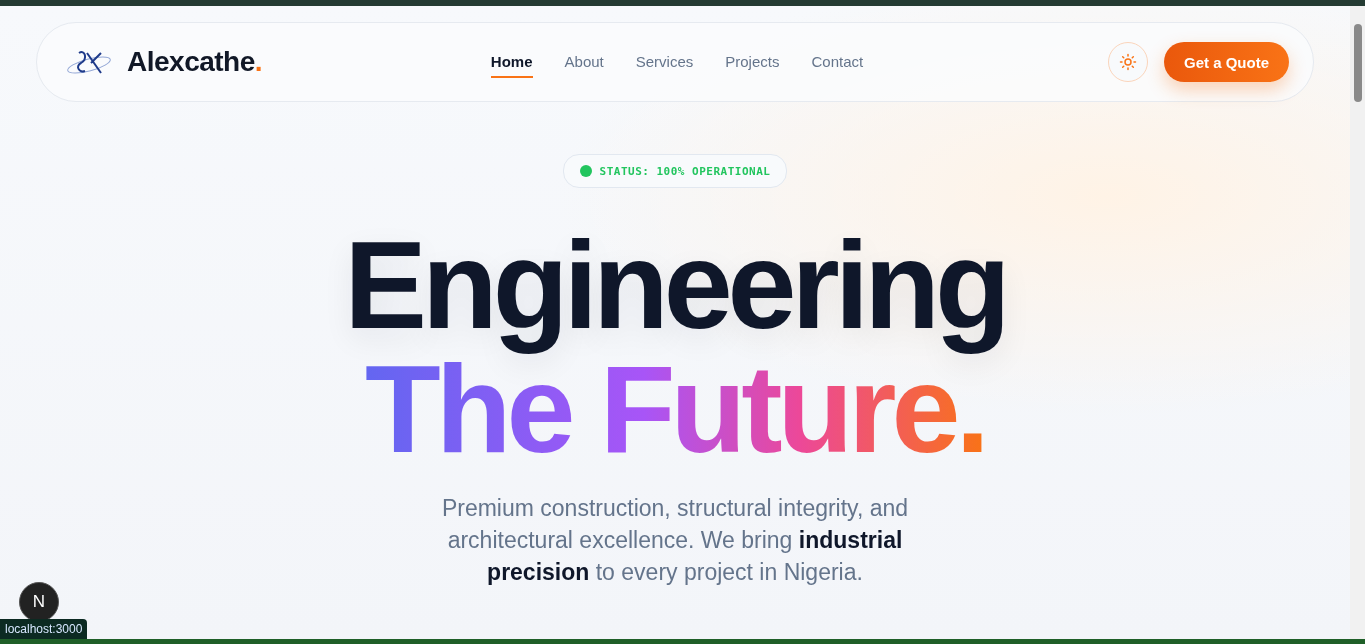 The image size is (1365, 644). I want to click on brand-name: Alexcathe., so click(195, 62).